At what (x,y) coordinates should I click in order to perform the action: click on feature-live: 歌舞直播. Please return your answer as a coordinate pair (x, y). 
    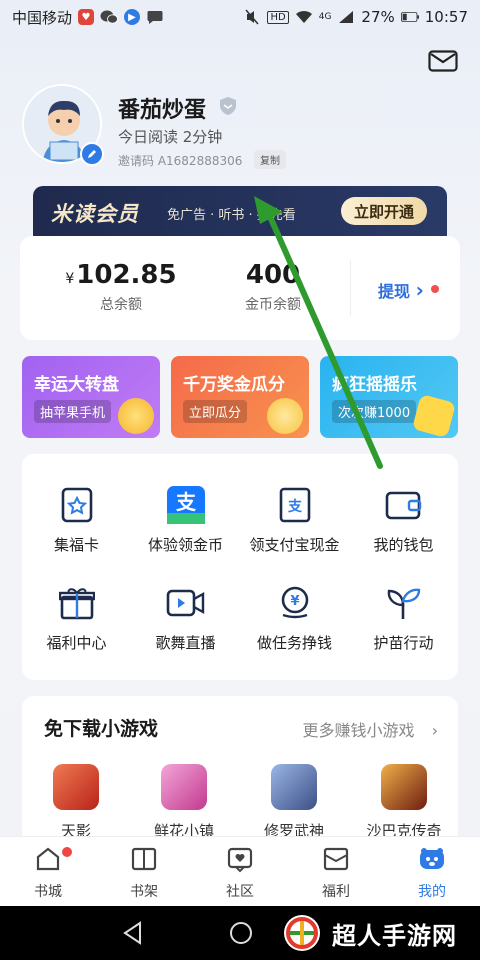
    Looking at the image, I should click on (185, 617).